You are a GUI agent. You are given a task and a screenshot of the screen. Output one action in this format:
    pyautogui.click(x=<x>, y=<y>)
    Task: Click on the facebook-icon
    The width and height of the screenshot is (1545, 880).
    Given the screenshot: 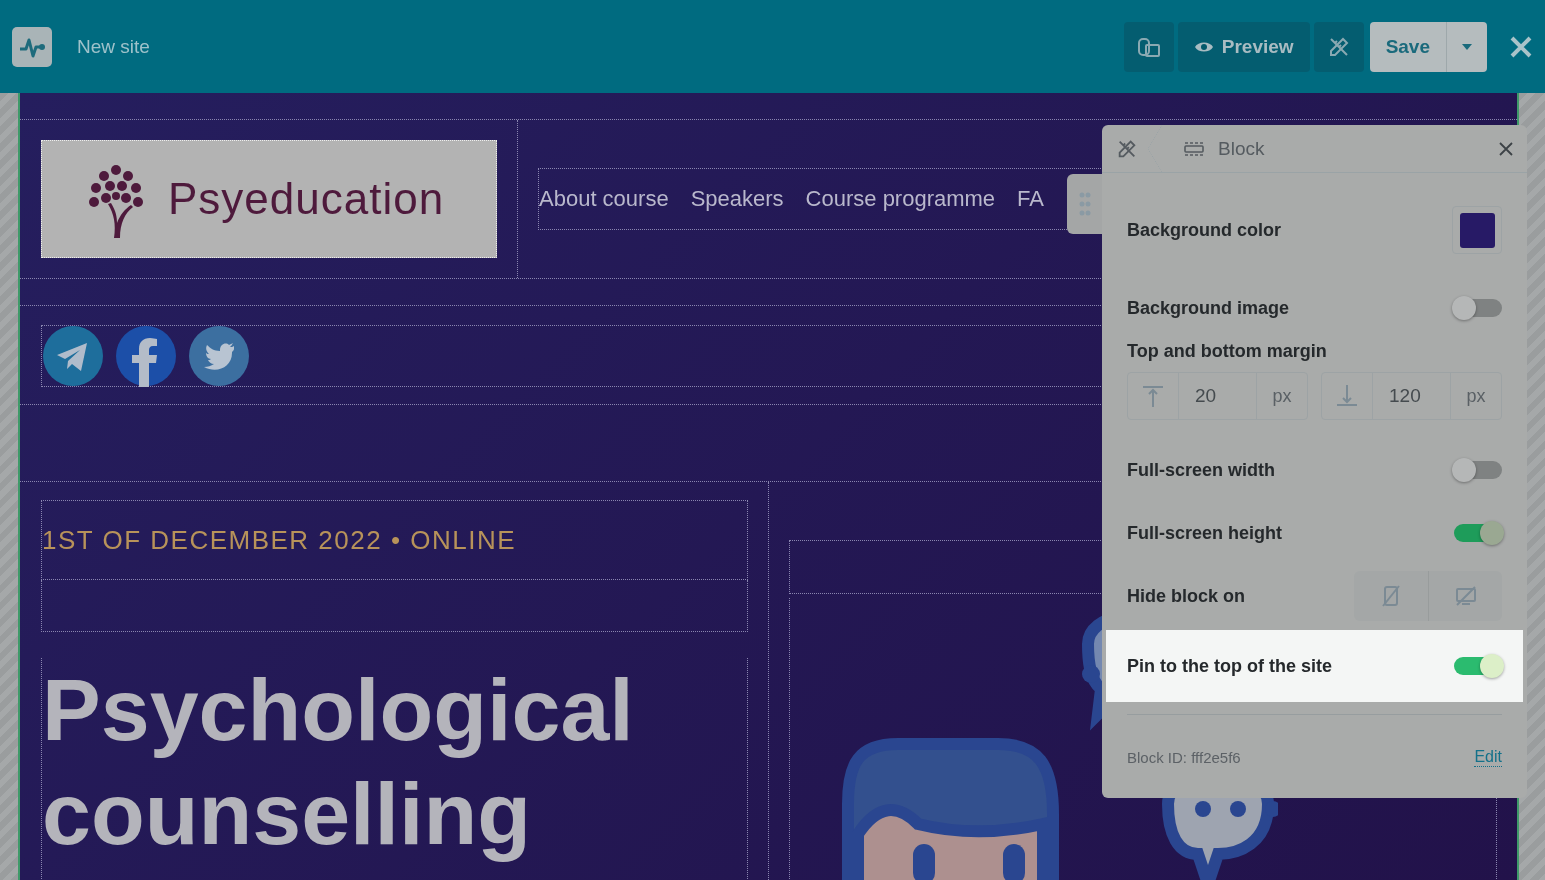 What is the action you would take?
    pyautogui.click(x=146, y=356)
    